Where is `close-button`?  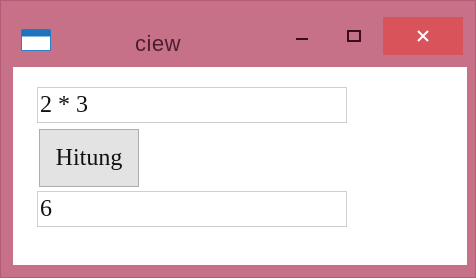 close-button is located at coordinates (423, 36).